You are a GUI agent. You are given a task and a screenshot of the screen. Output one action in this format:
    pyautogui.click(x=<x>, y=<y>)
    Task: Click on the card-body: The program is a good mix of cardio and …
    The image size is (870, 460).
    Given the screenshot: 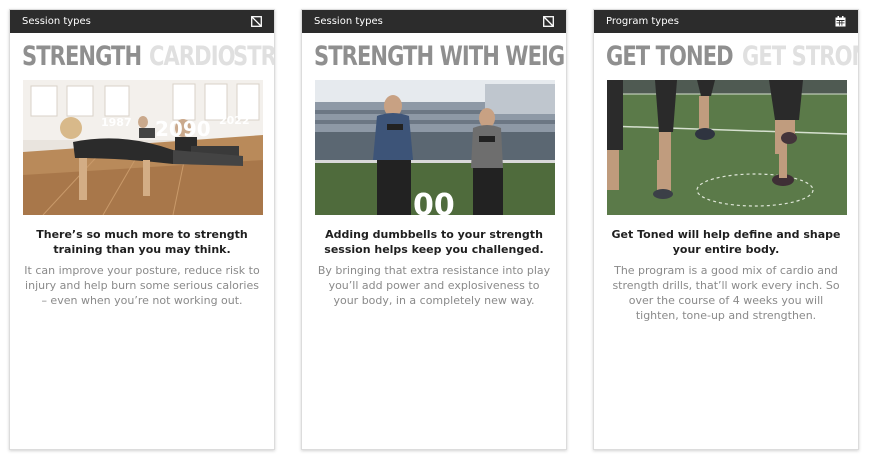 What is the action you would take?
    pyautogui.click(x=726, y=293)
    